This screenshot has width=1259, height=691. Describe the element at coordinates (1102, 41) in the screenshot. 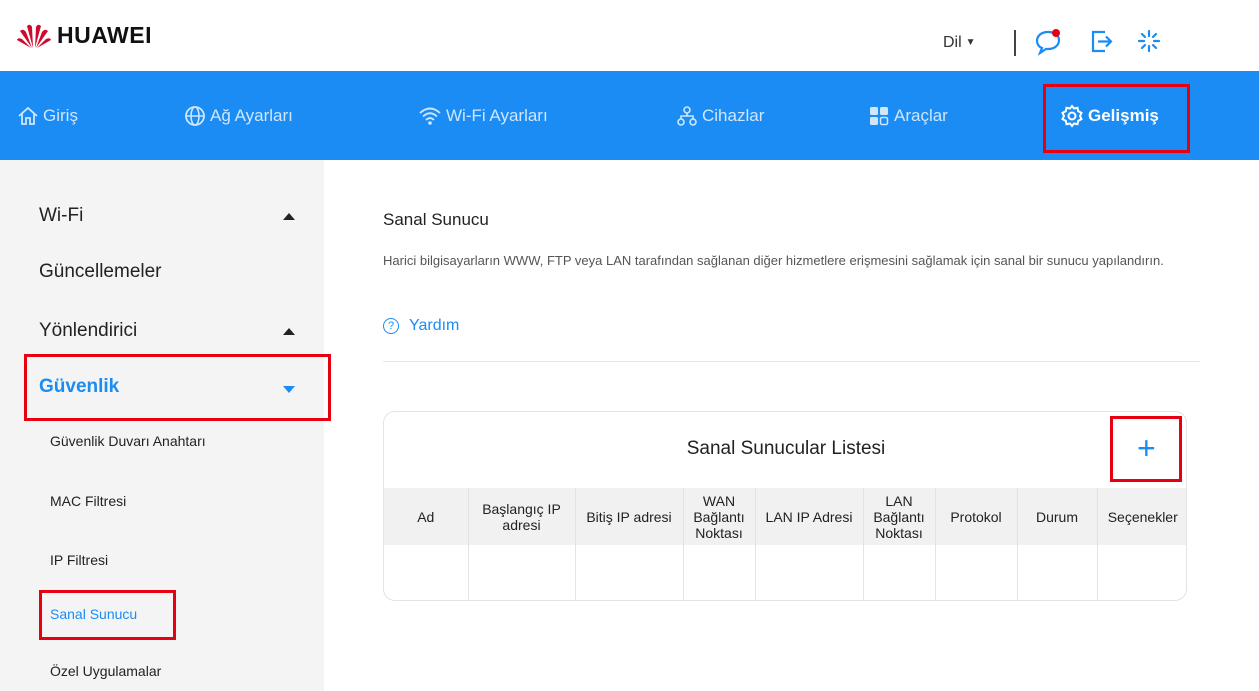

I see `logout-icon` at that location.